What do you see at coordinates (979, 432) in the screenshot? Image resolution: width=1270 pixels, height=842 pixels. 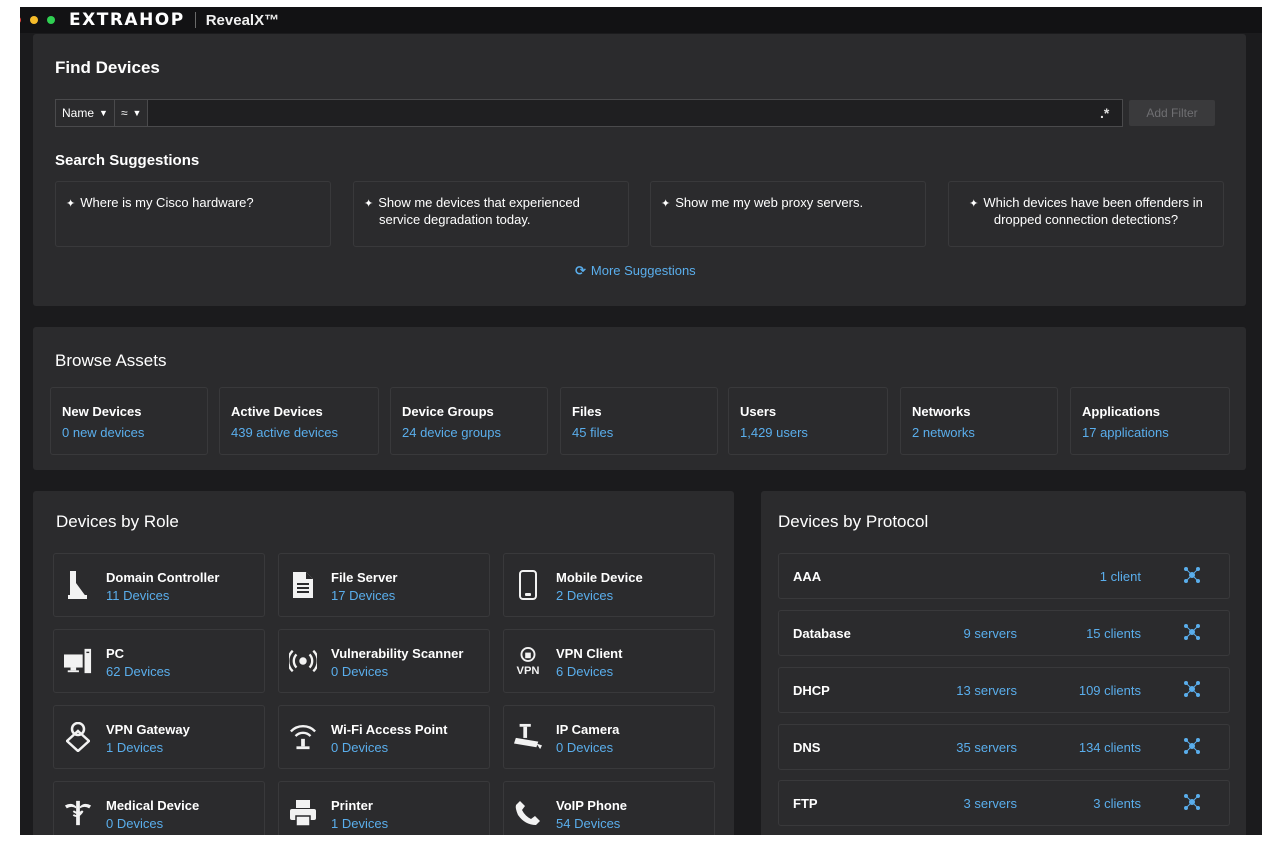 I see `asset-link: 2 networks` at bounding box center [979, 432].